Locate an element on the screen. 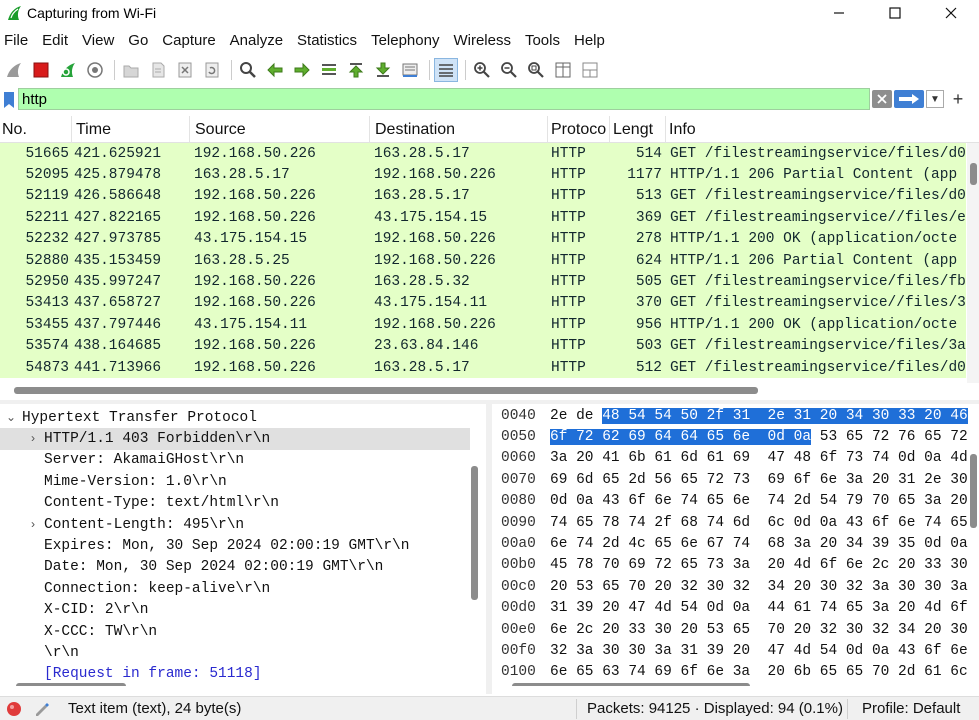 This screenshot has width=979, height=720. menu-edit: Edit is located at coordinates (55, 40).